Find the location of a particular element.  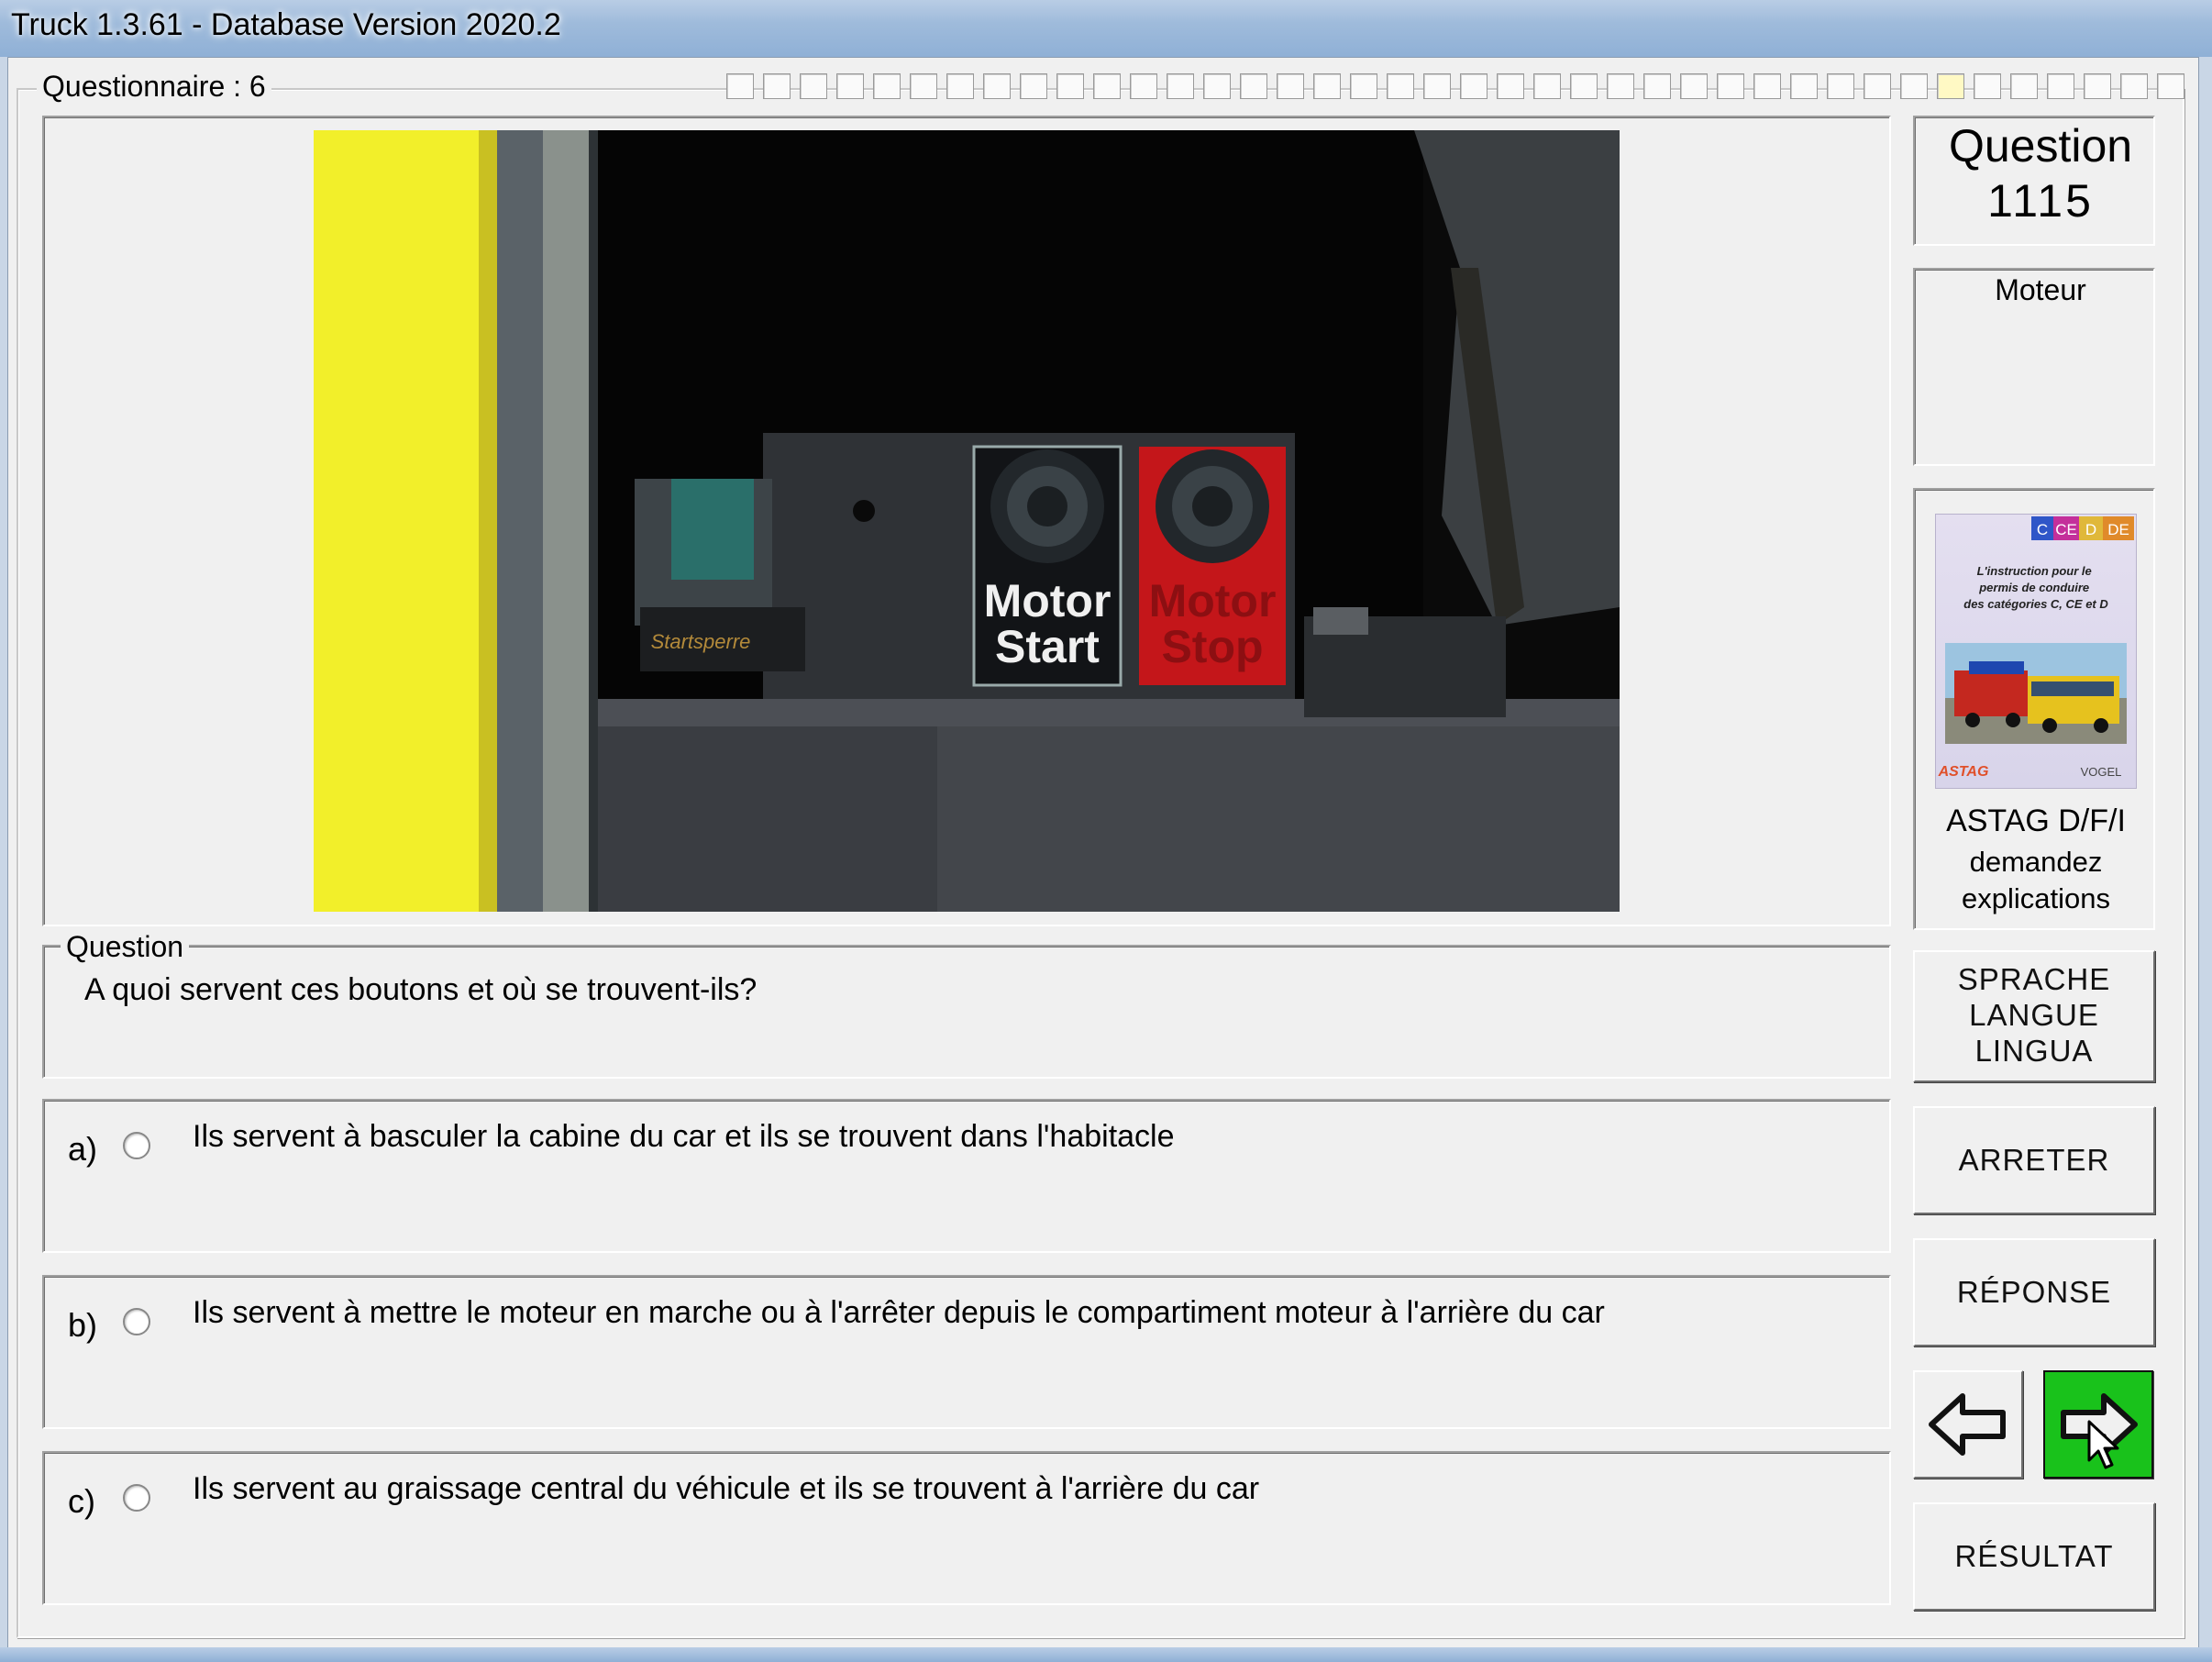

book-publisher-right: VOGEL is located at coordinates (2101, 772).